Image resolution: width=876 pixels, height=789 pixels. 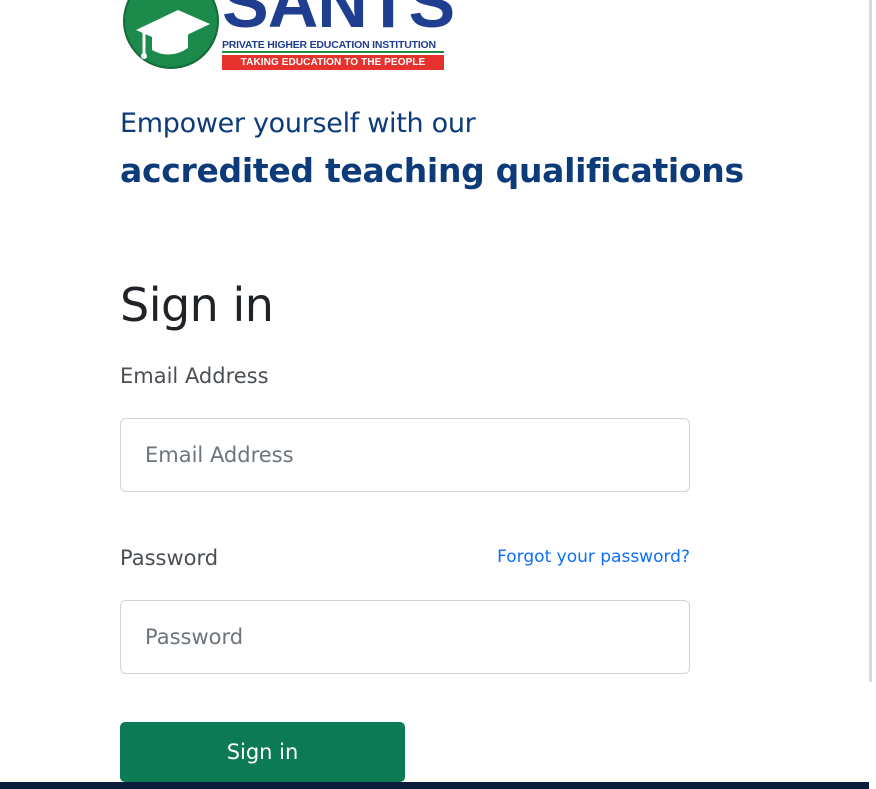 What do you see at coordinates (405, 455) in the screenshot?
I see `email-field` at bounding box center [405, 455].